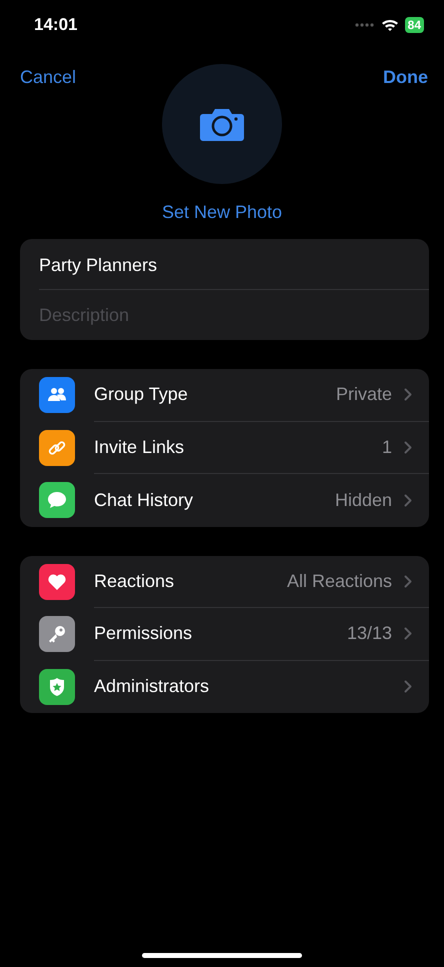  I want to click on signal-icon, so click(364, 25).